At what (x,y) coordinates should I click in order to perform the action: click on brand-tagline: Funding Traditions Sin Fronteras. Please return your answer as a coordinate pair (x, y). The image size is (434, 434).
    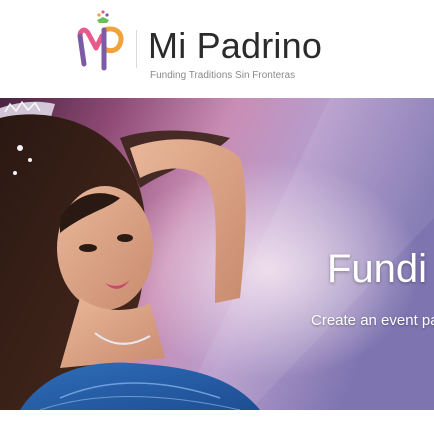
    Looking at the image, I should click on (223, 75).